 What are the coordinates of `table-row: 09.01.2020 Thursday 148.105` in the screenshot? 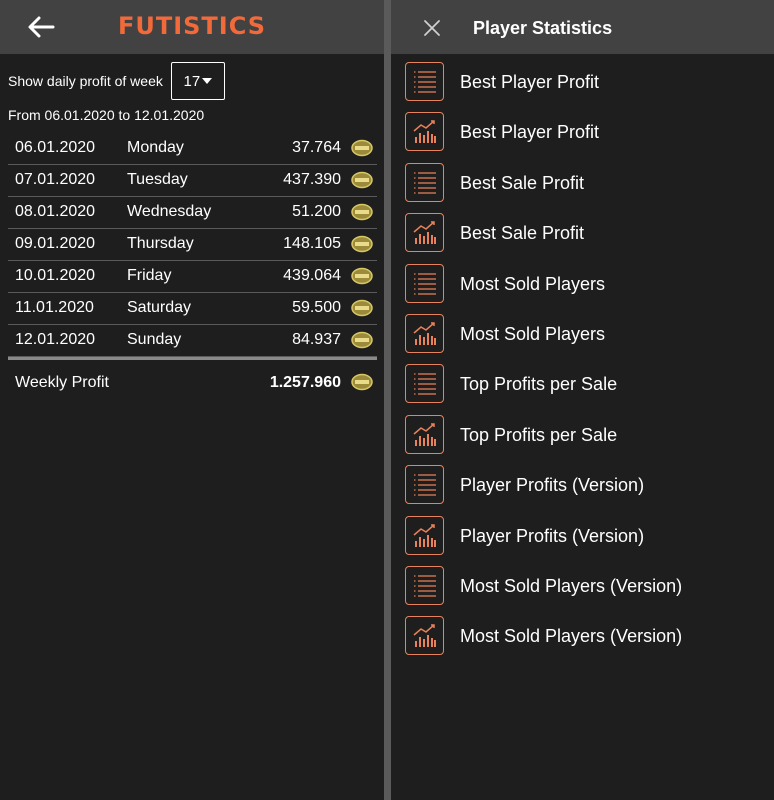 It's located at (192, 245).